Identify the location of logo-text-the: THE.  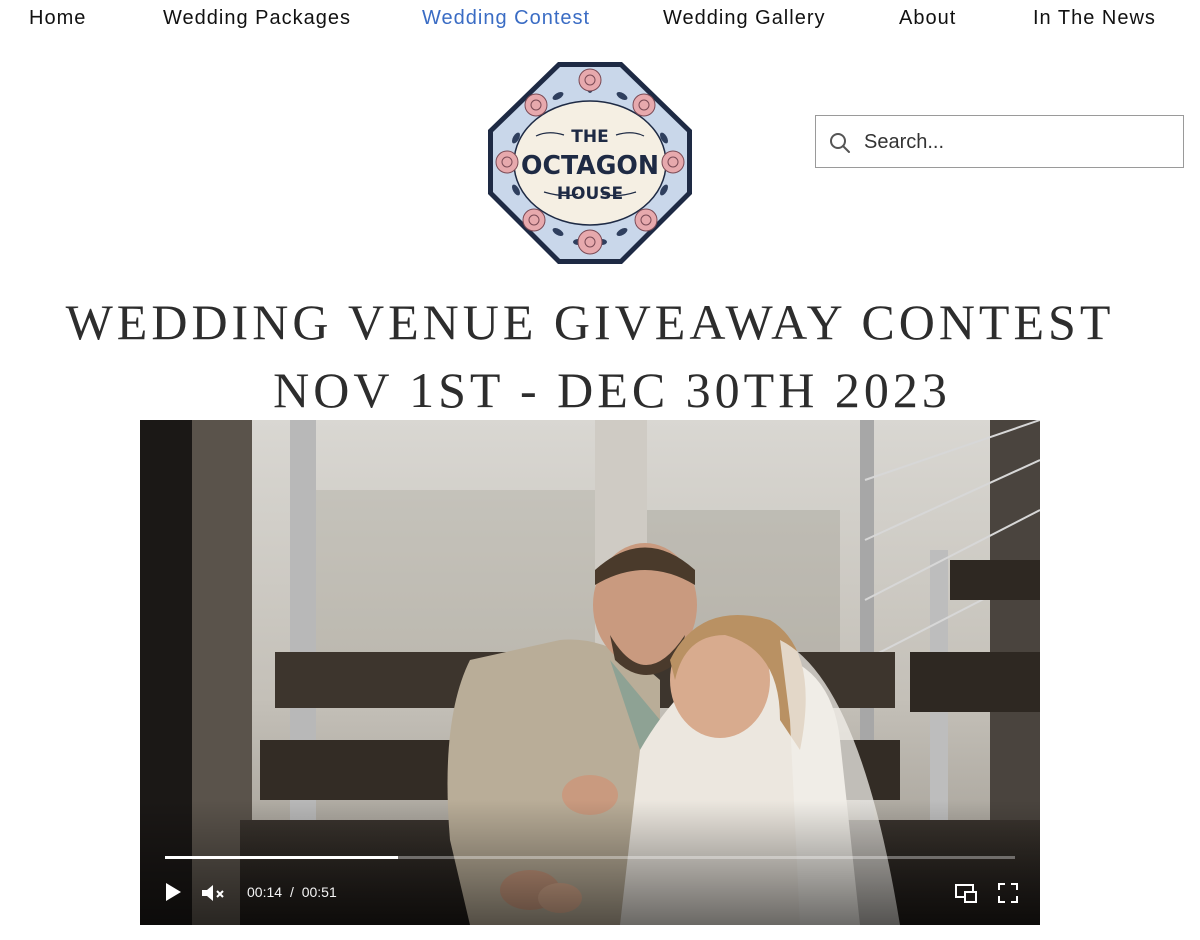
(589, 137).